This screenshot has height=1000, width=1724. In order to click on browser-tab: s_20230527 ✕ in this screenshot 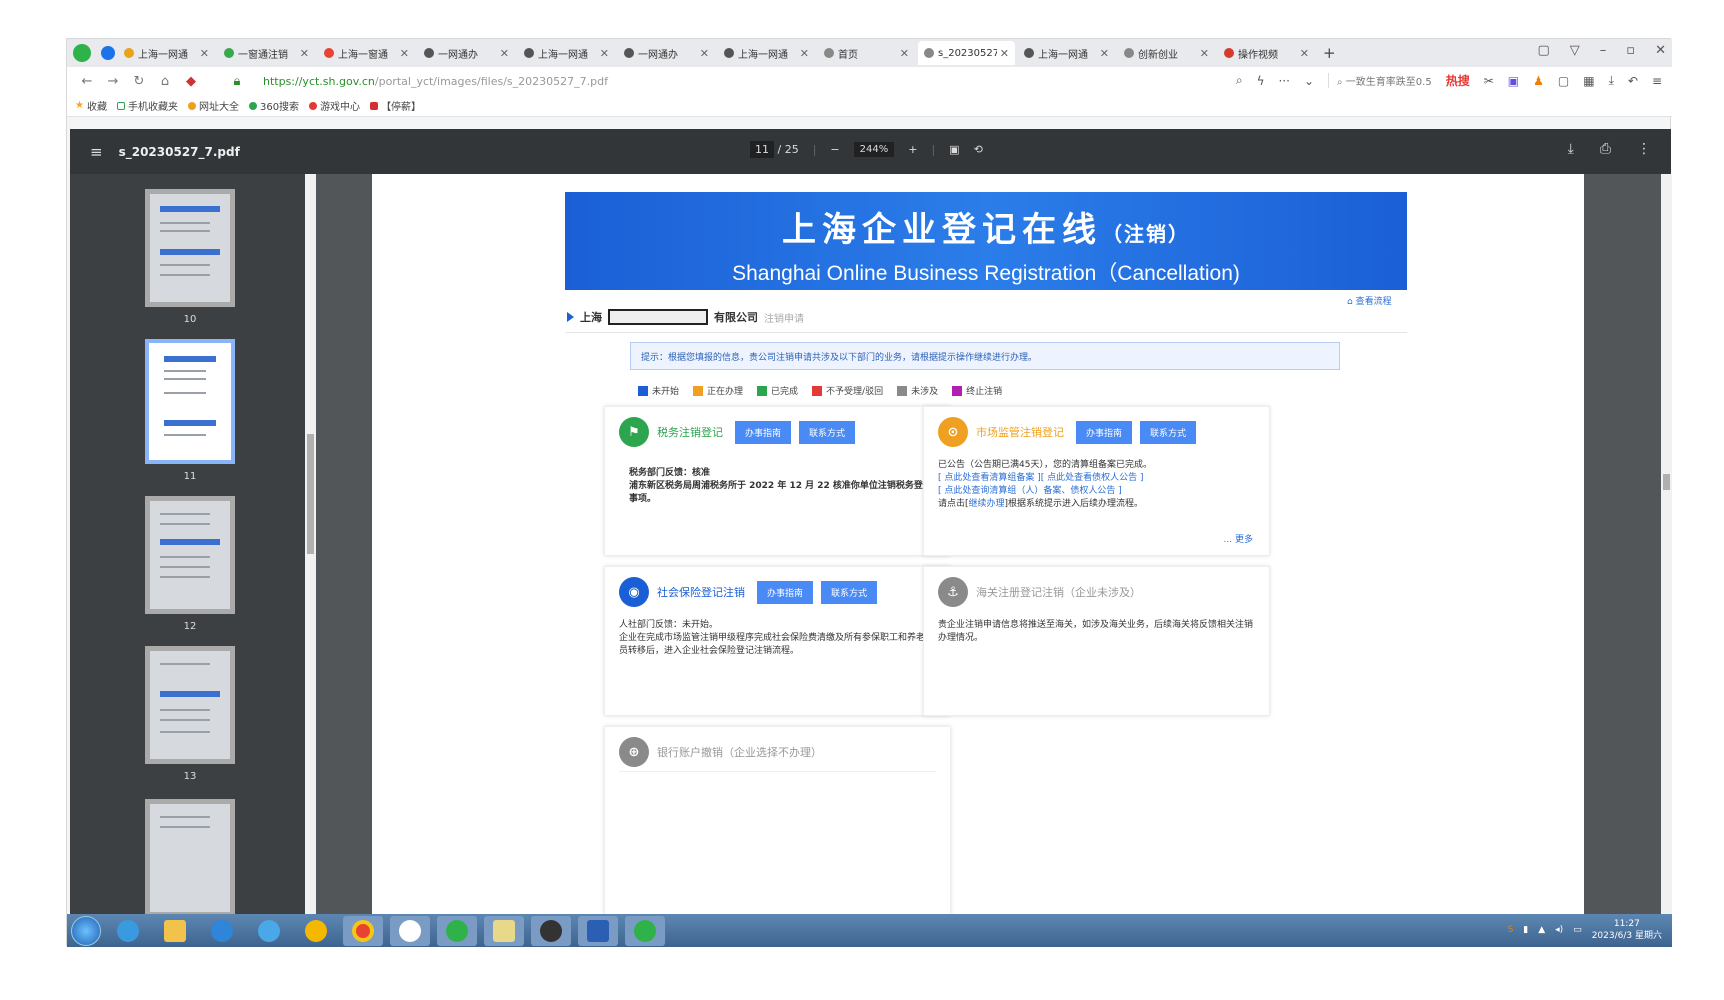, I will do `click(966, 53)`.